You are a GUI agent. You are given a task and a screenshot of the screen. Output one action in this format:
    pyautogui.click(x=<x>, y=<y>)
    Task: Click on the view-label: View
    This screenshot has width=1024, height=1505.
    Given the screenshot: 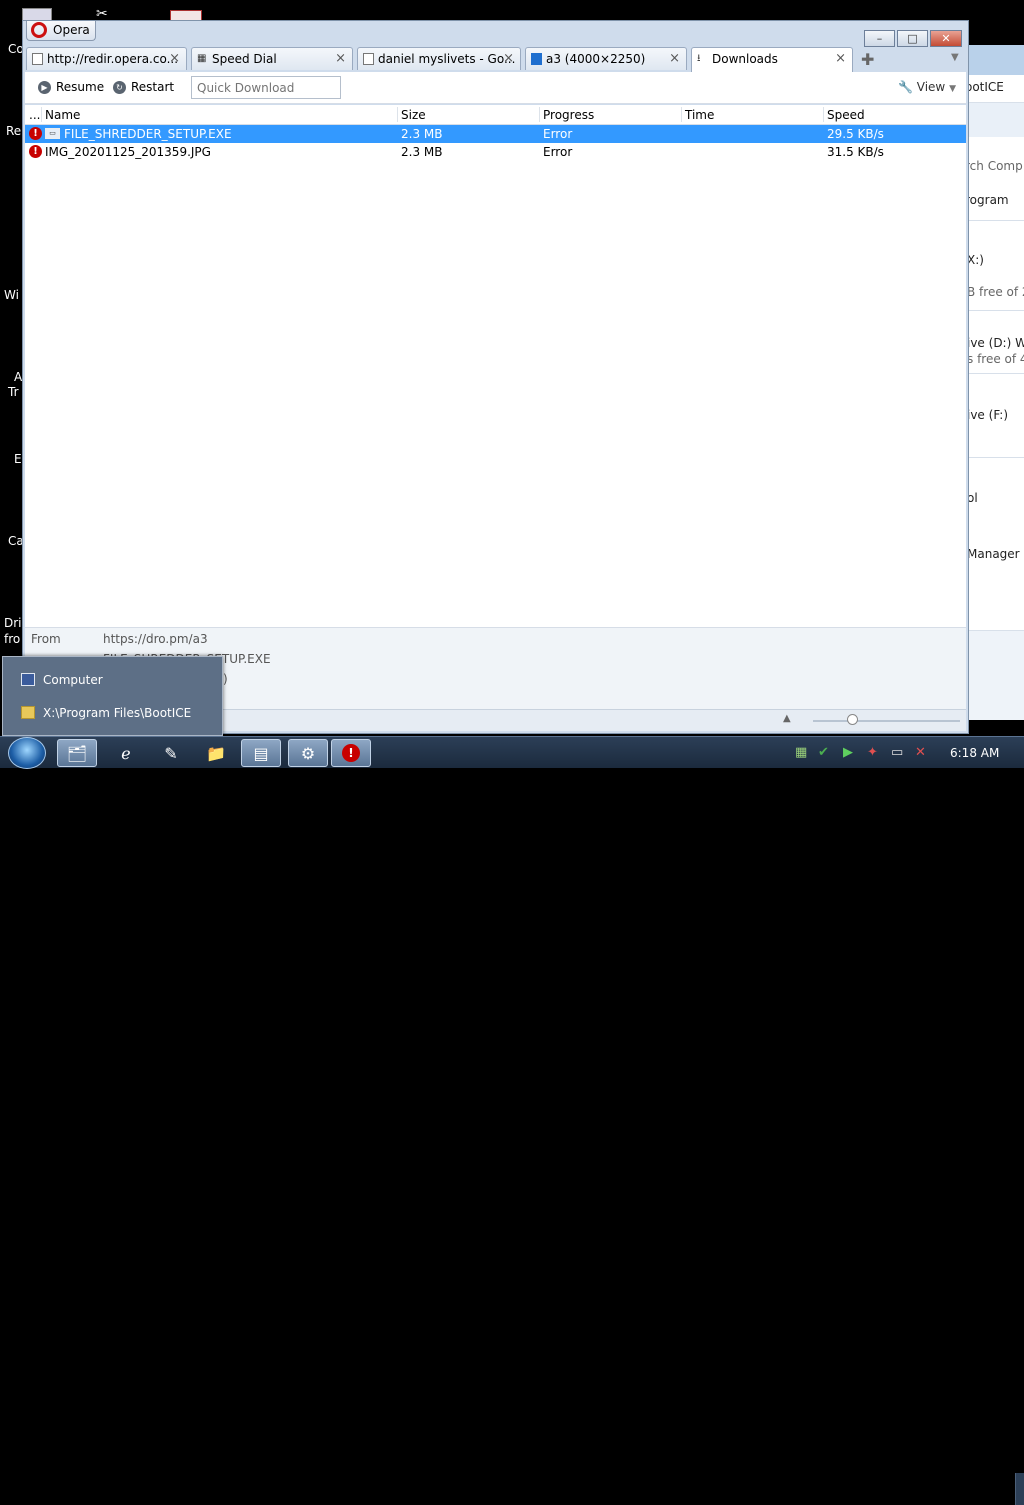 What is the action you would take?
    pyautogui.click(x=931, y=87)
    